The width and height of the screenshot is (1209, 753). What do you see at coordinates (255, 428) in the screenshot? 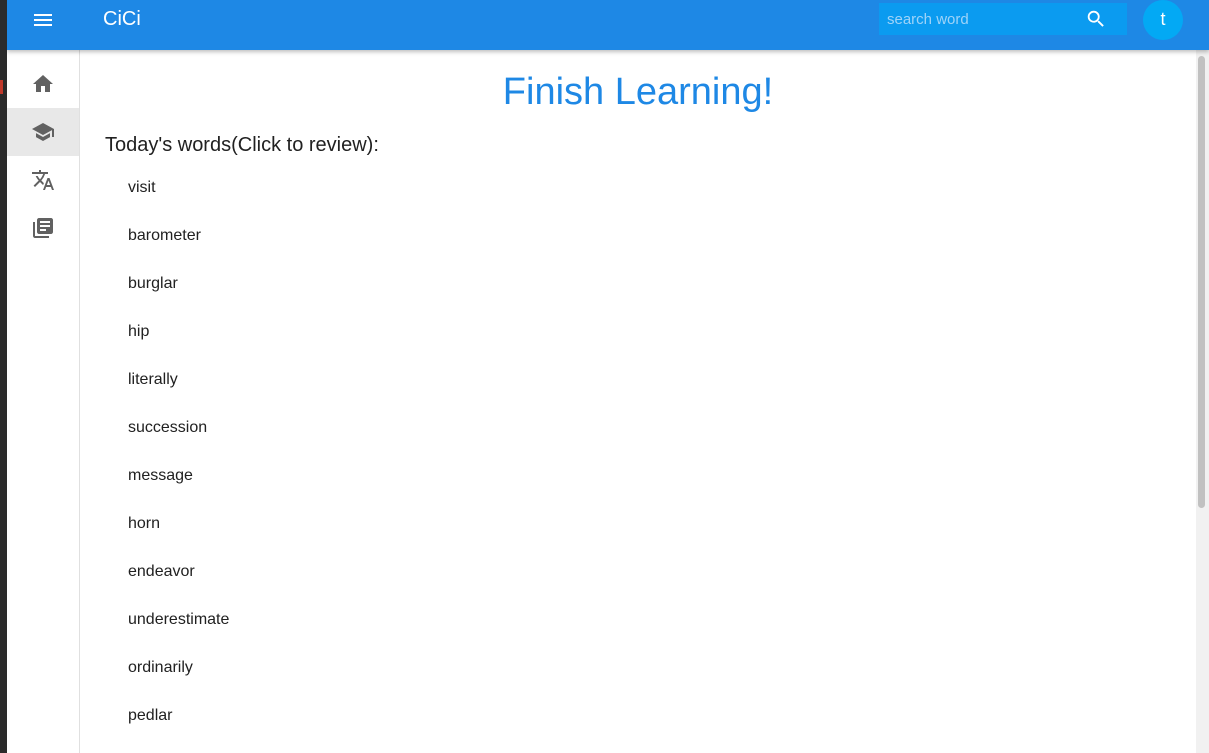
I see `word-item-succession: succession` at bounding box center [255, 428].